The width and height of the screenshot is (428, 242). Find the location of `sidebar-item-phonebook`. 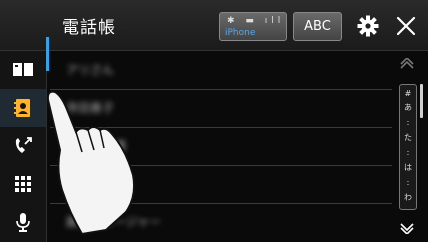

sidebar-item-phonebook is located at coordinates (23, 70).